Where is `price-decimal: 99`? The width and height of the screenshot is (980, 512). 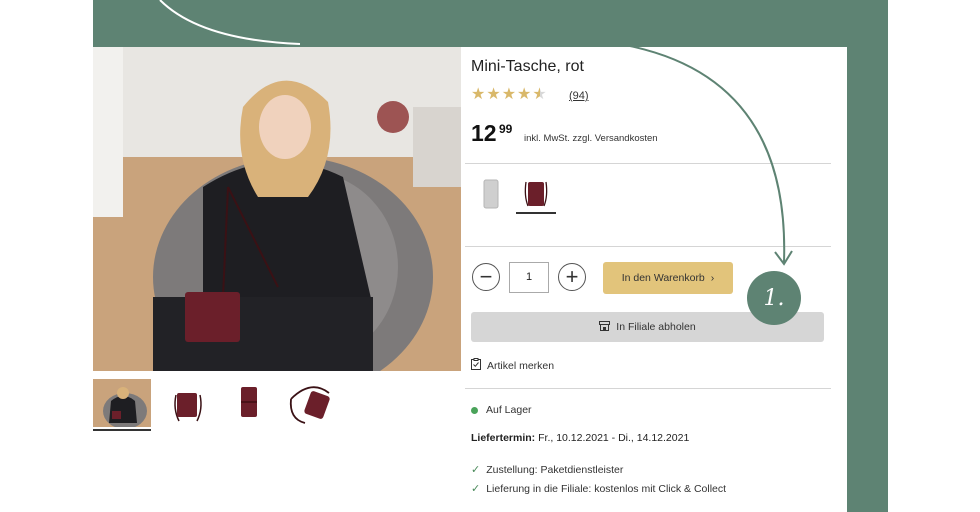 price-decimal: 99 is located at coordinates (506, 129).